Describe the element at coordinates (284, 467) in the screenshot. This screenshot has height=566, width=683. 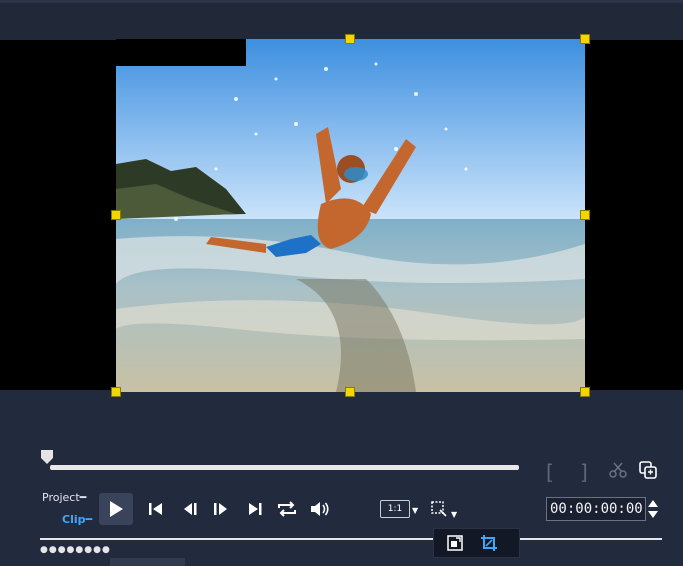
I see `scrubber-track` at that location.